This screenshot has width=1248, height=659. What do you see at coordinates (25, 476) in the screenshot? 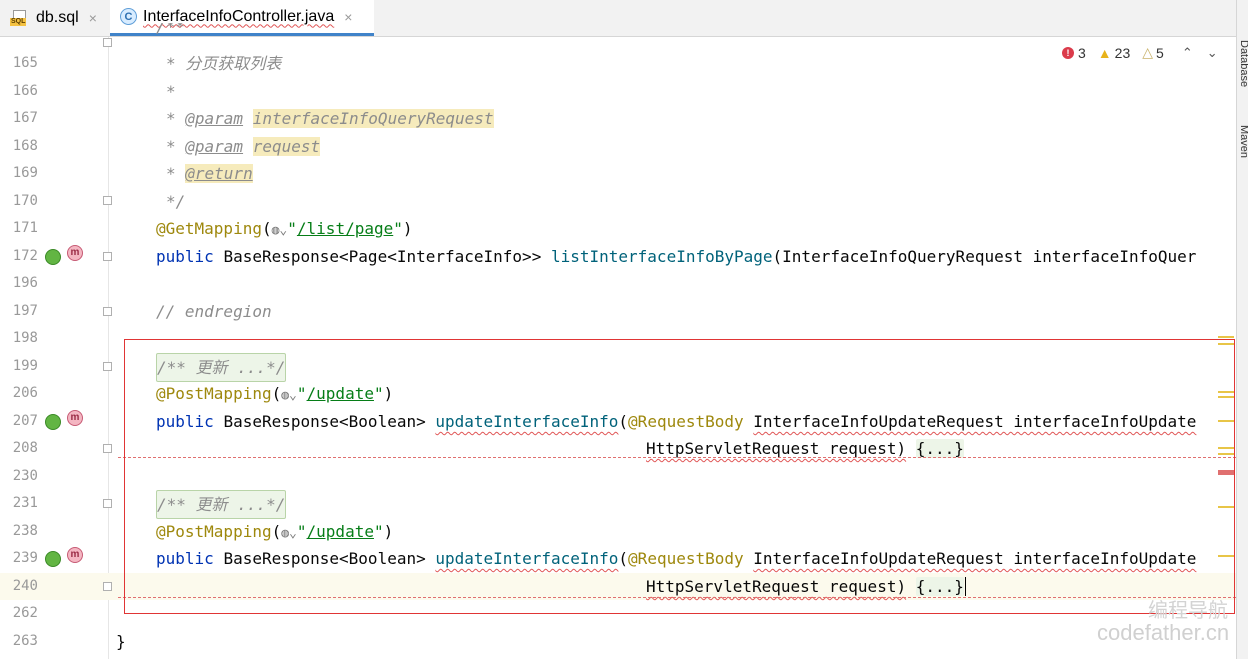
I see `code-line: 230` at bounding box center [25, 476].